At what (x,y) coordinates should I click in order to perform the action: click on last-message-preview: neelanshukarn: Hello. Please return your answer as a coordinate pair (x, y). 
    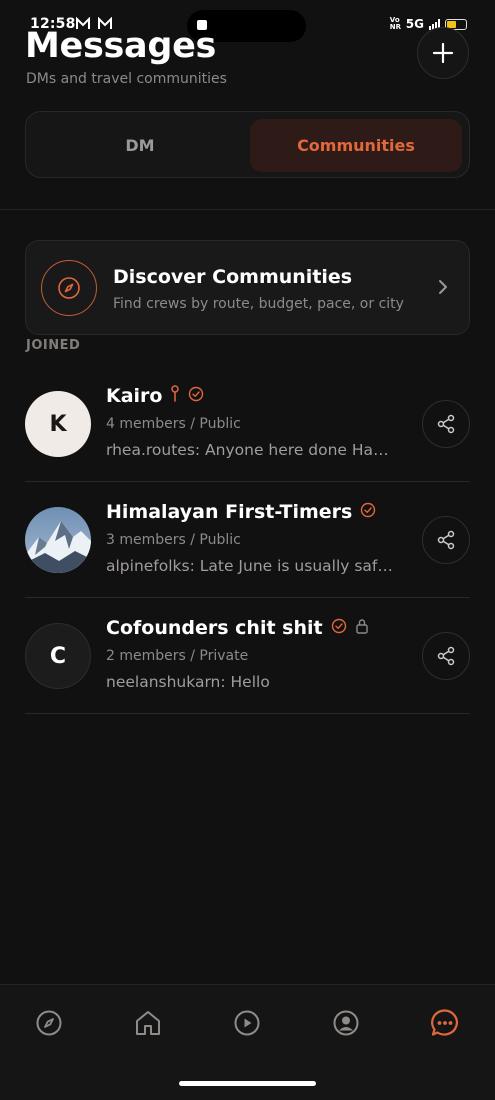
    Looking at the image, I should click on (188, 682).